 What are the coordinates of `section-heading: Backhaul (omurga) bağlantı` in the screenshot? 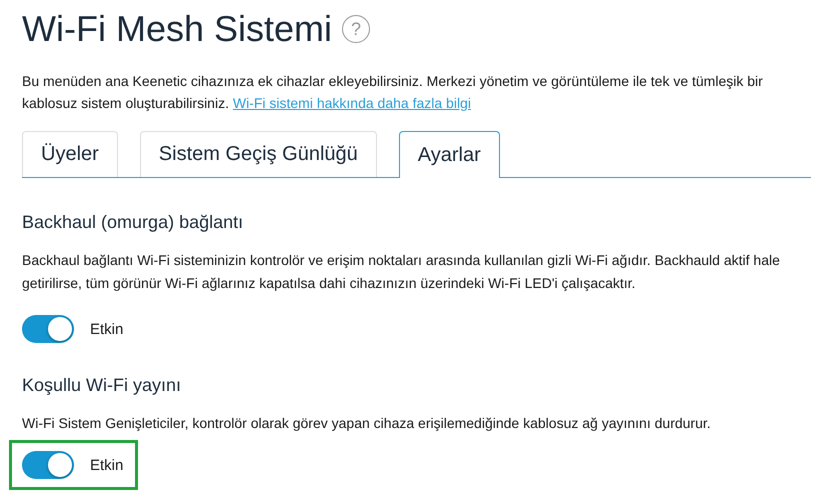 It's located at (133, 222).